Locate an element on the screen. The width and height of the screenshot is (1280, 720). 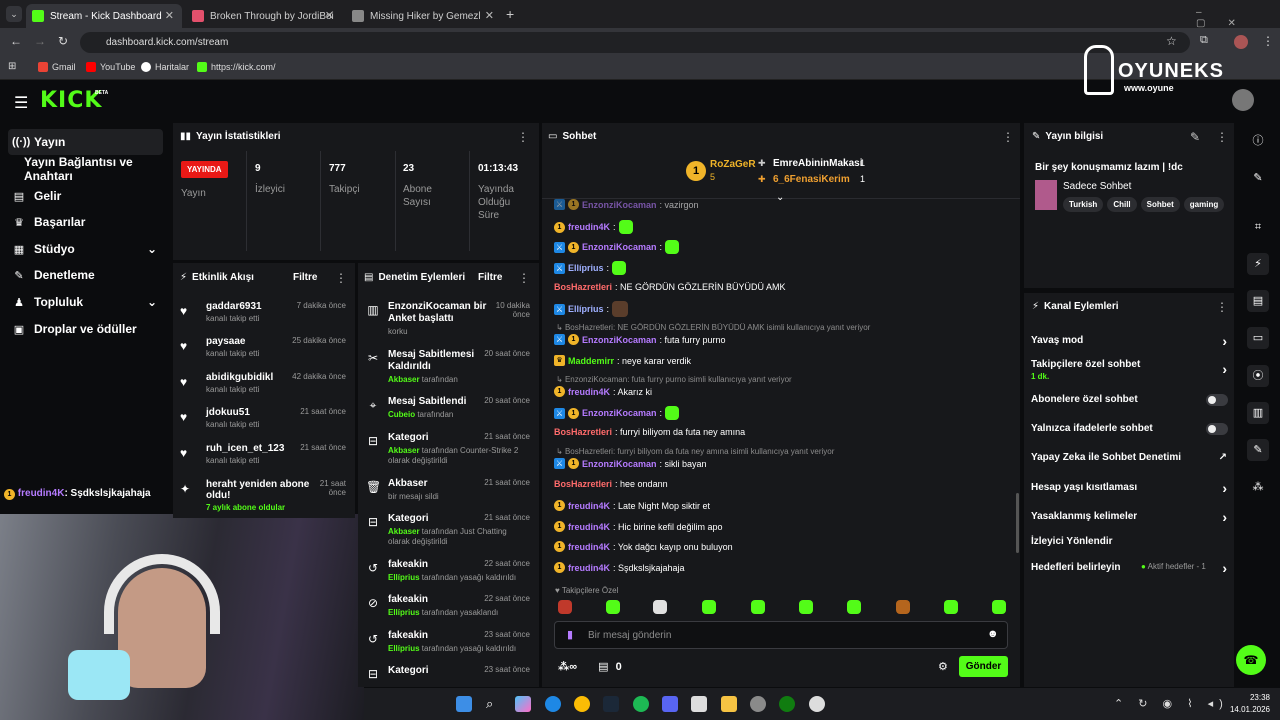
store-icon: ▤ is located at coordinates (603, 667).